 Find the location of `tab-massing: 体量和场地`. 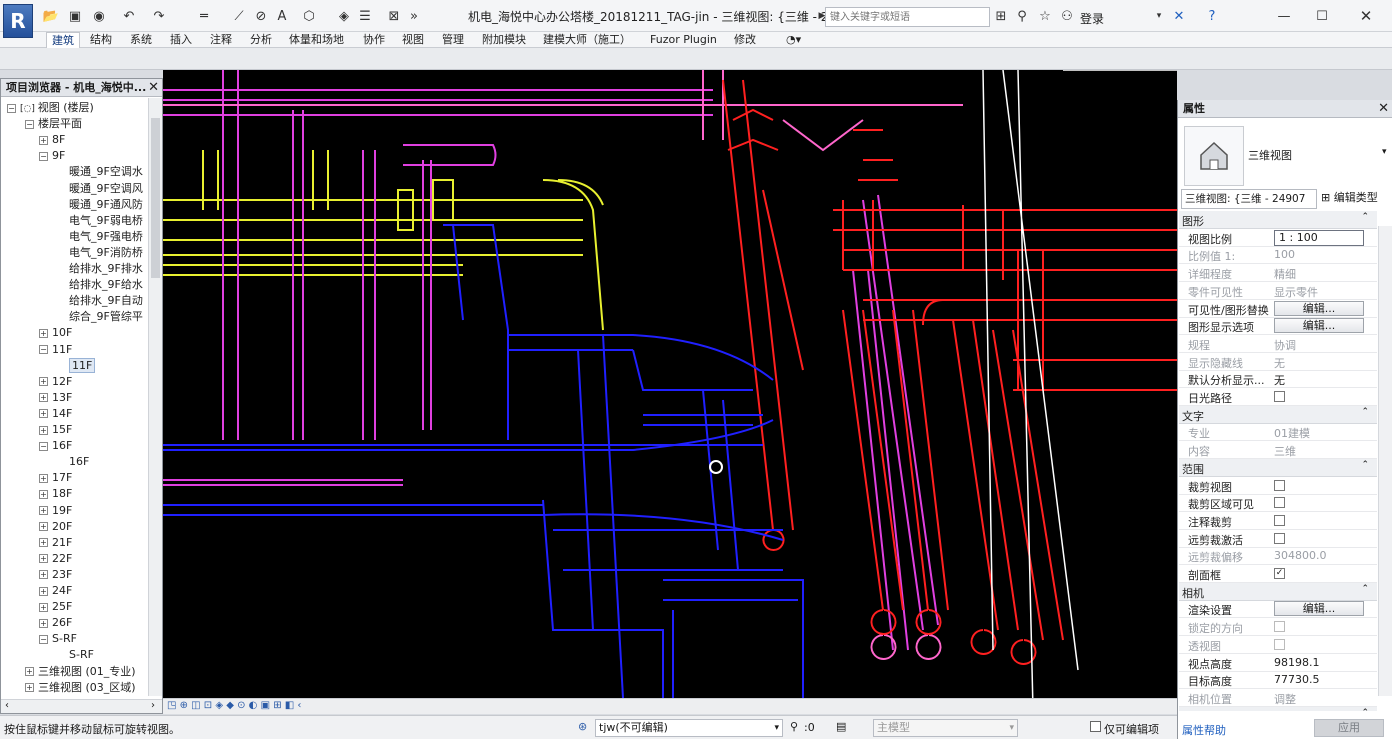

tab-massing: 体量和场地 is located at coordinates (316, 40).